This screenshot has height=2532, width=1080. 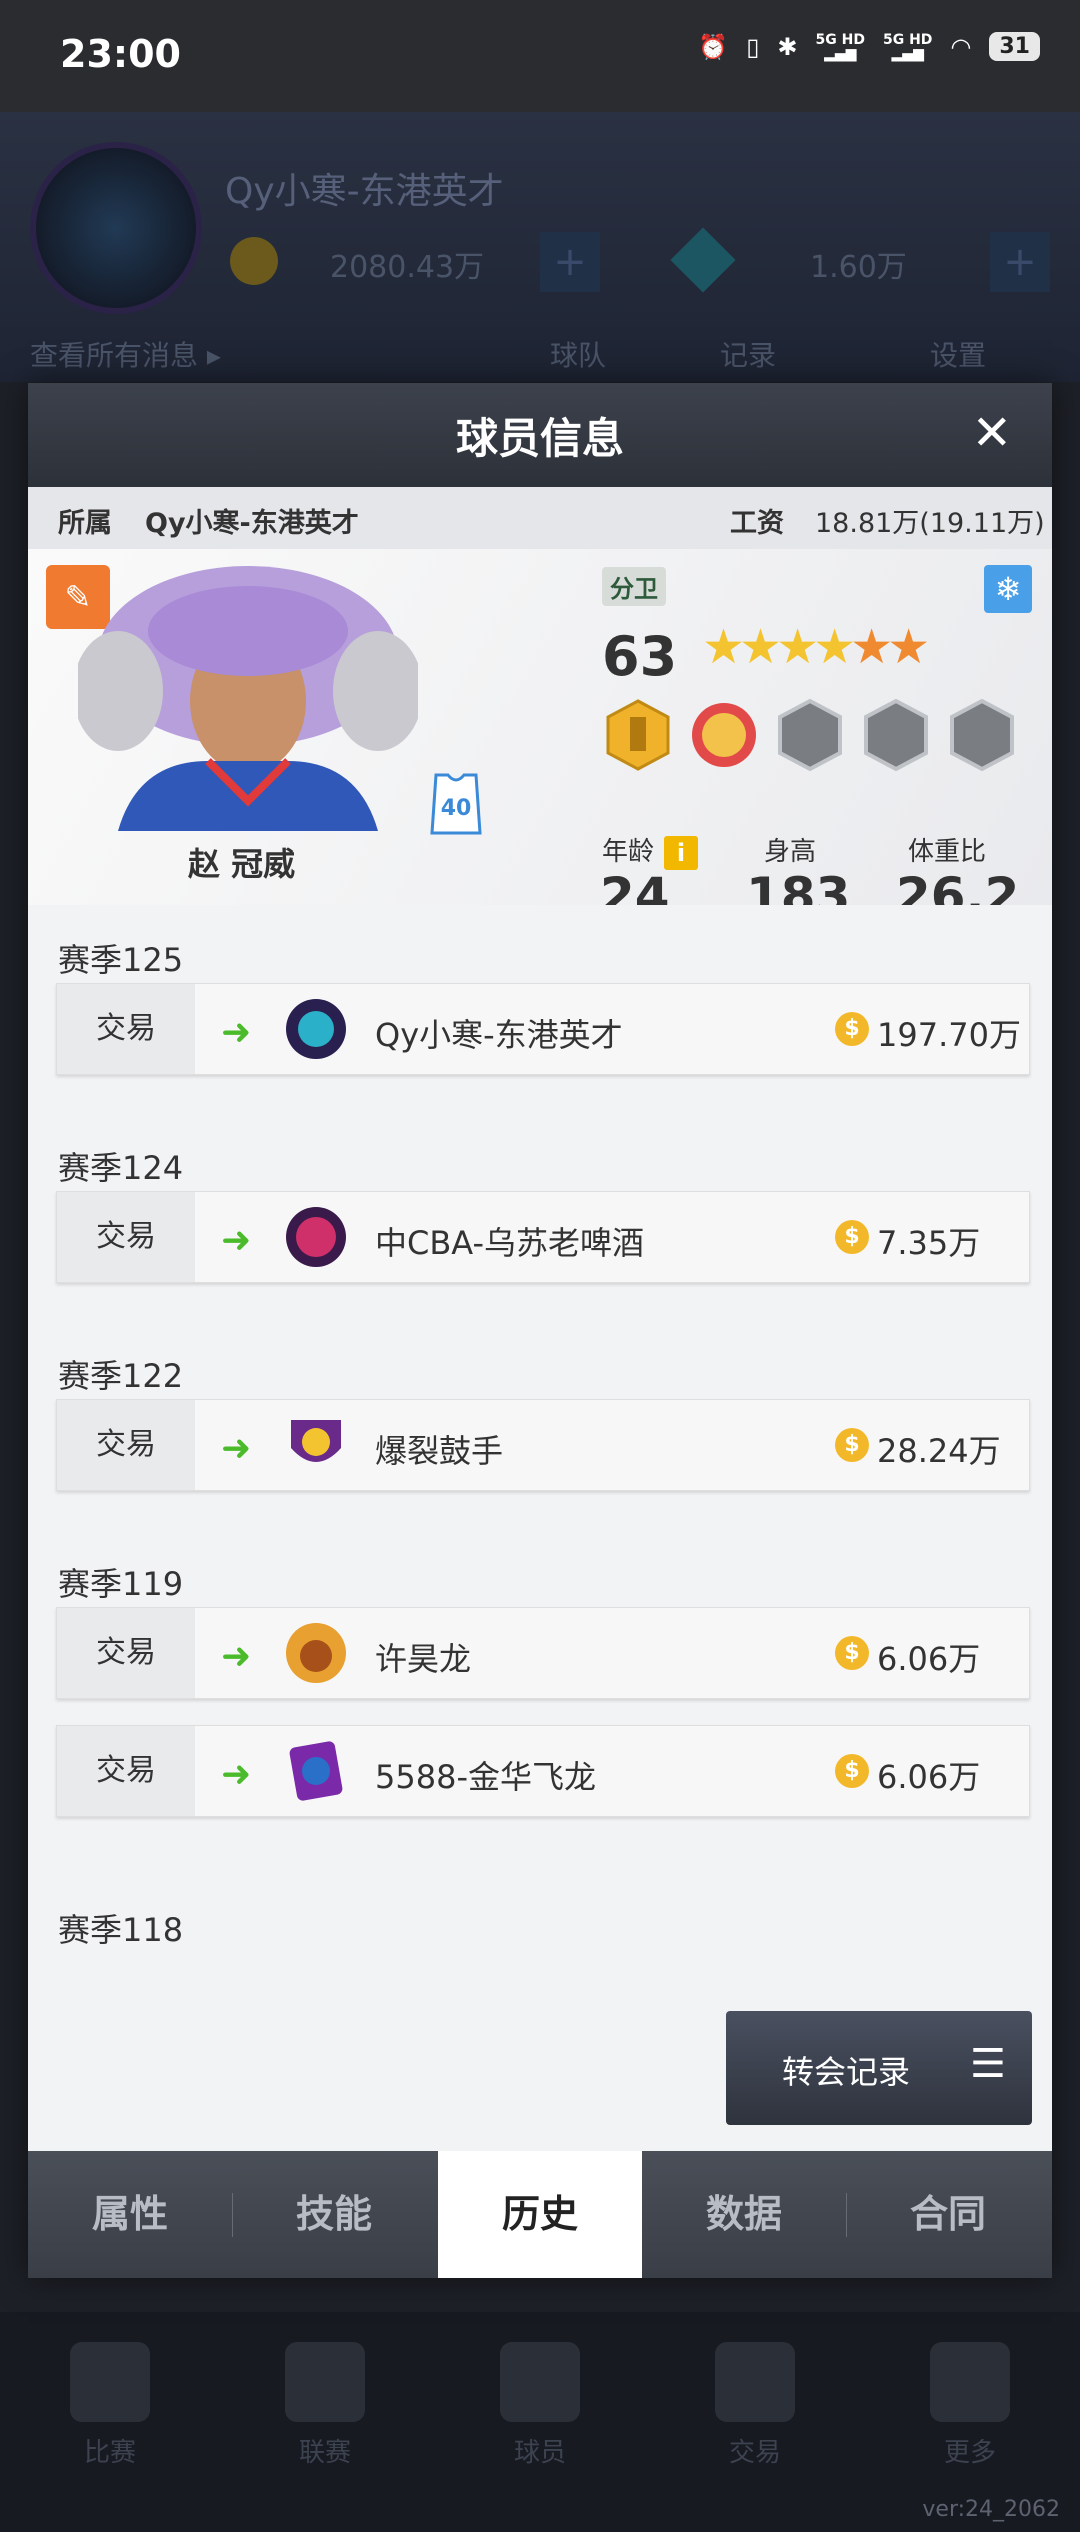 I want to click on modal-tabs: 属性 技能 历史 数据 合同, so click(x=540, y=2214).